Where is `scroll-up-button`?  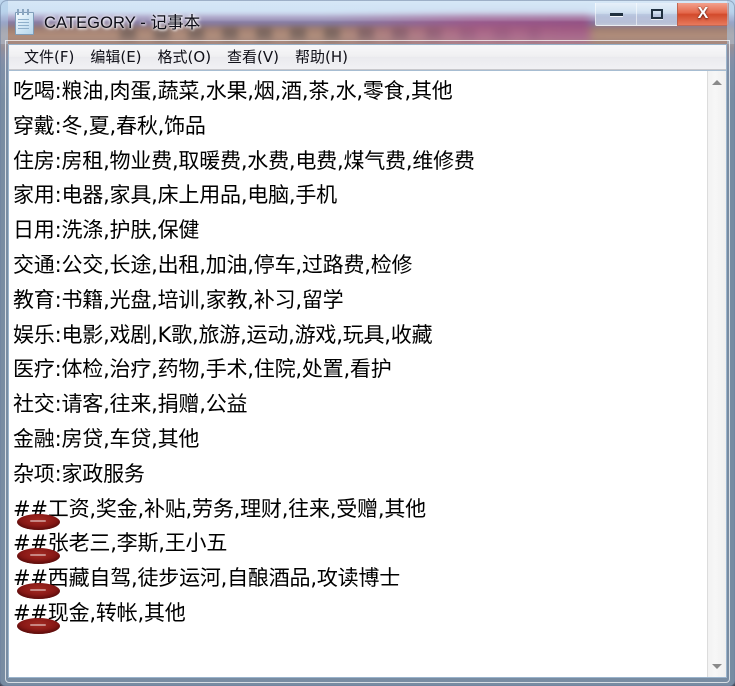 scroll-up-button is located at coordinates (717, 82).